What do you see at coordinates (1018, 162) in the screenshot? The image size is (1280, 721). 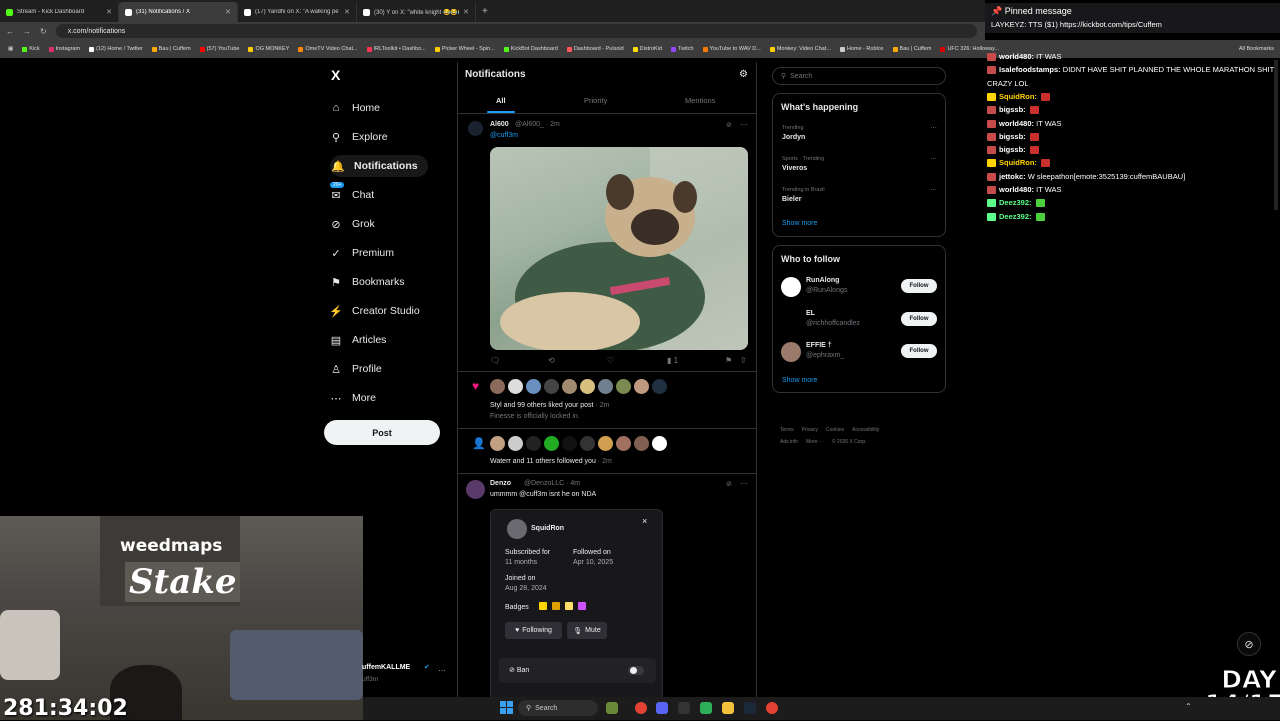 I see `chat-username: SquidRon:` at bounding box center [1018, 162].